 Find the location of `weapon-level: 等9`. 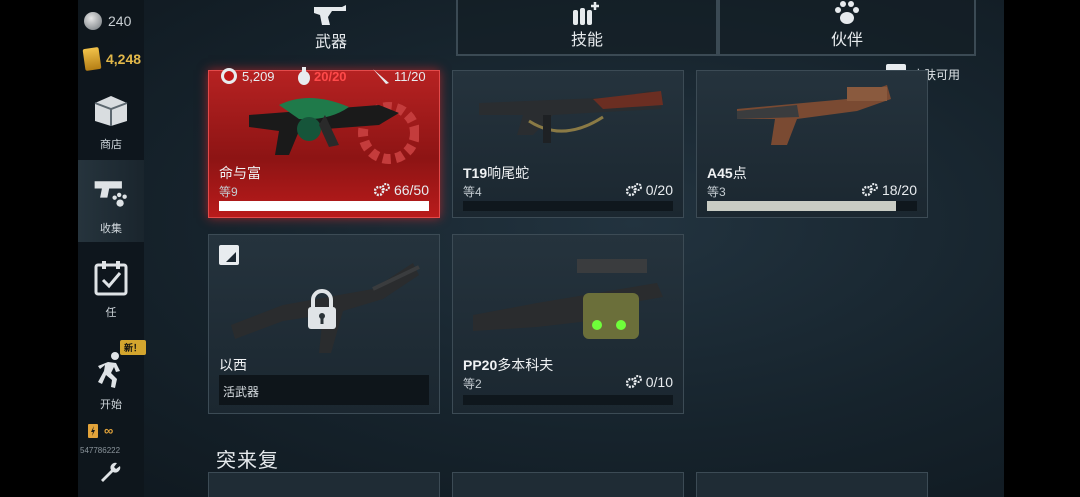

weapon-level: 等9 is located at coordinates (228, 192).